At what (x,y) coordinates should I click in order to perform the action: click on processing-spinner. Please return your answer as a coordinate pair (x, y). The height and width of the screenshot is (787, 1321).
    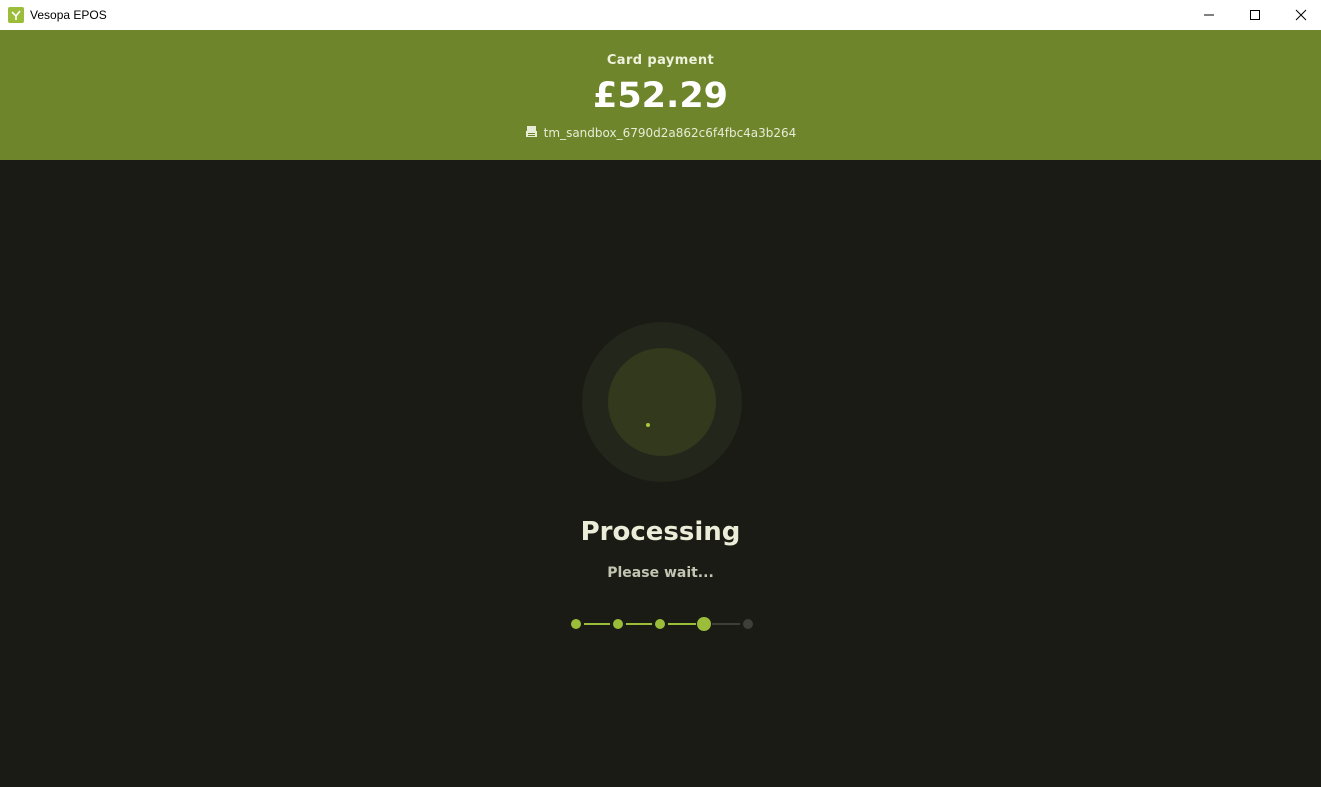
    Looking at the image, I should click on (662, 402).